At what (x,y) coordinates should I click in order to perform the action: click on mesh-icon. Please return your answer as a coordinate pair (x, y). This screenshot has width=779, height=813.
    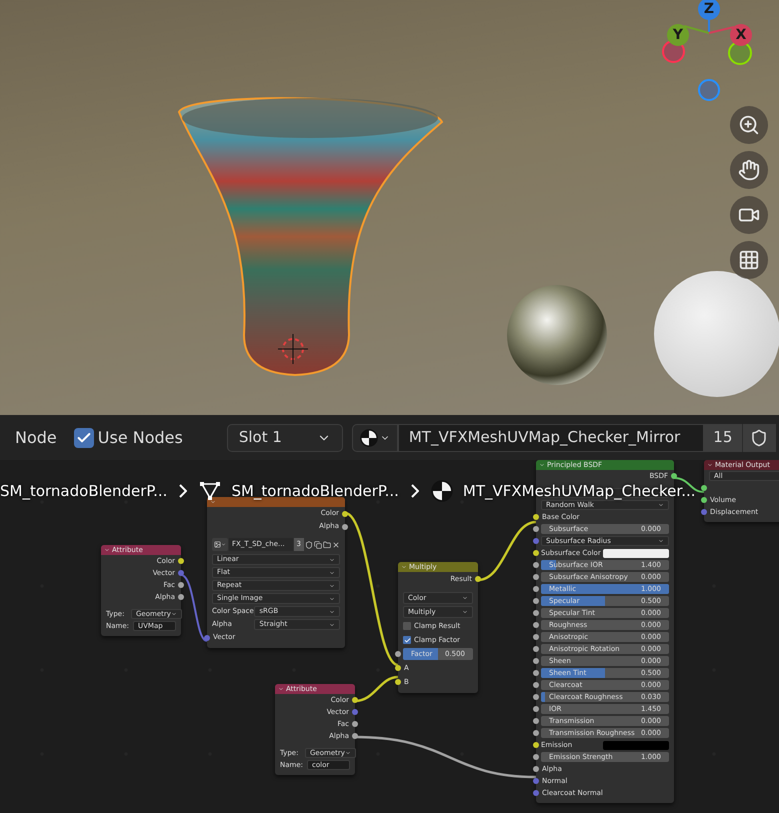
    Looking at the image, I should click on (210, 491).